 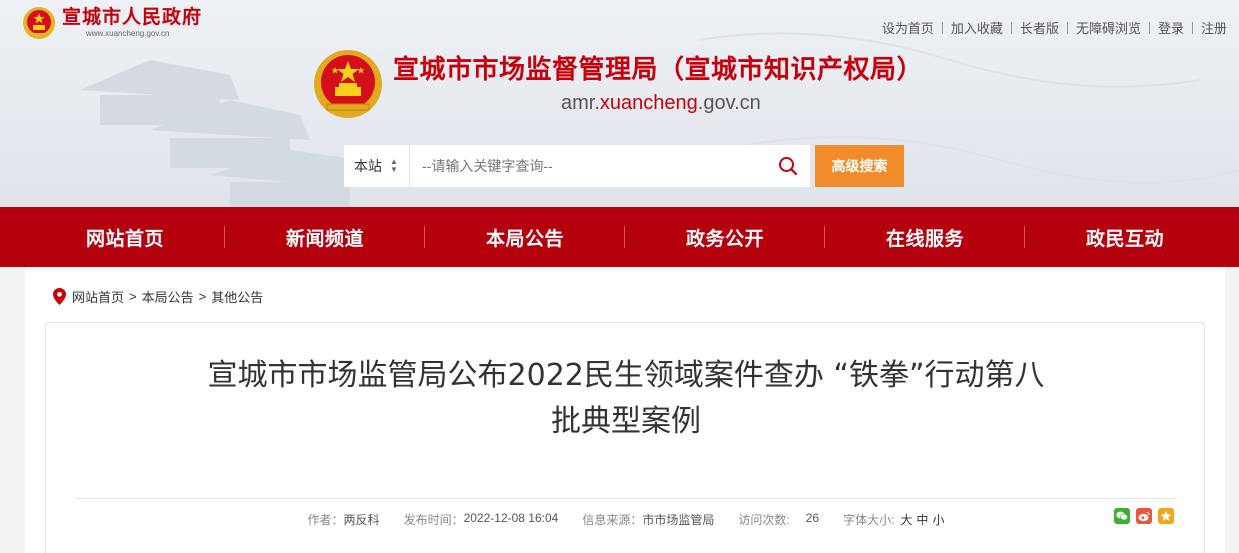 What do you see at coordinates (922, 519) in the screenshot?
I see `font-size-medium: 中` at bounding box center [922, 519].